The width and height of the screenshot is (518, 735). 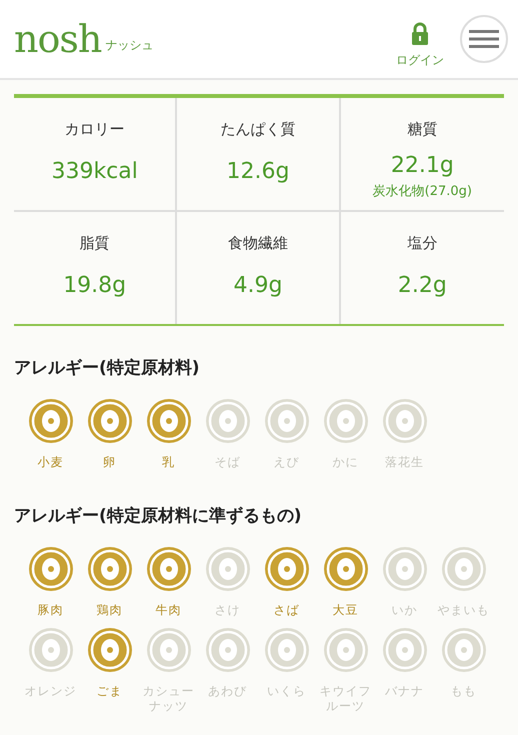 I want to click on allergen-label: キウイフルーツ, so click(x=345, y=699).